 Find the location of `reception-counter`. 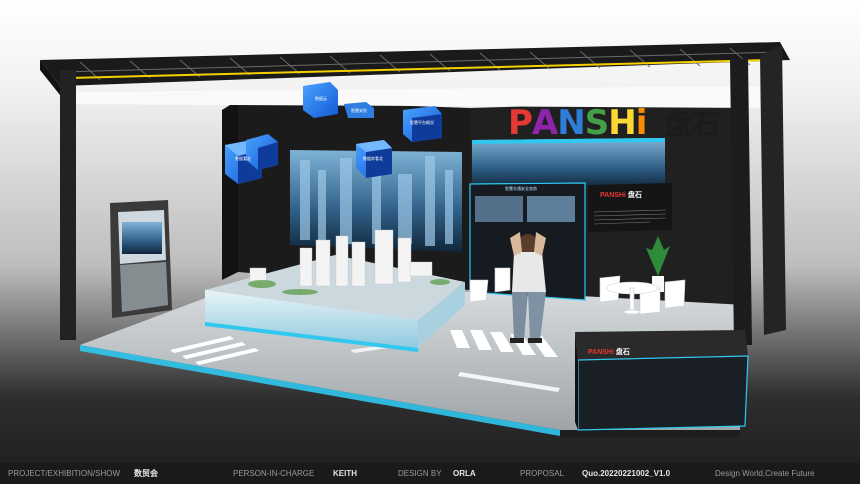

reception-counter is located at coordinates (662, 380).